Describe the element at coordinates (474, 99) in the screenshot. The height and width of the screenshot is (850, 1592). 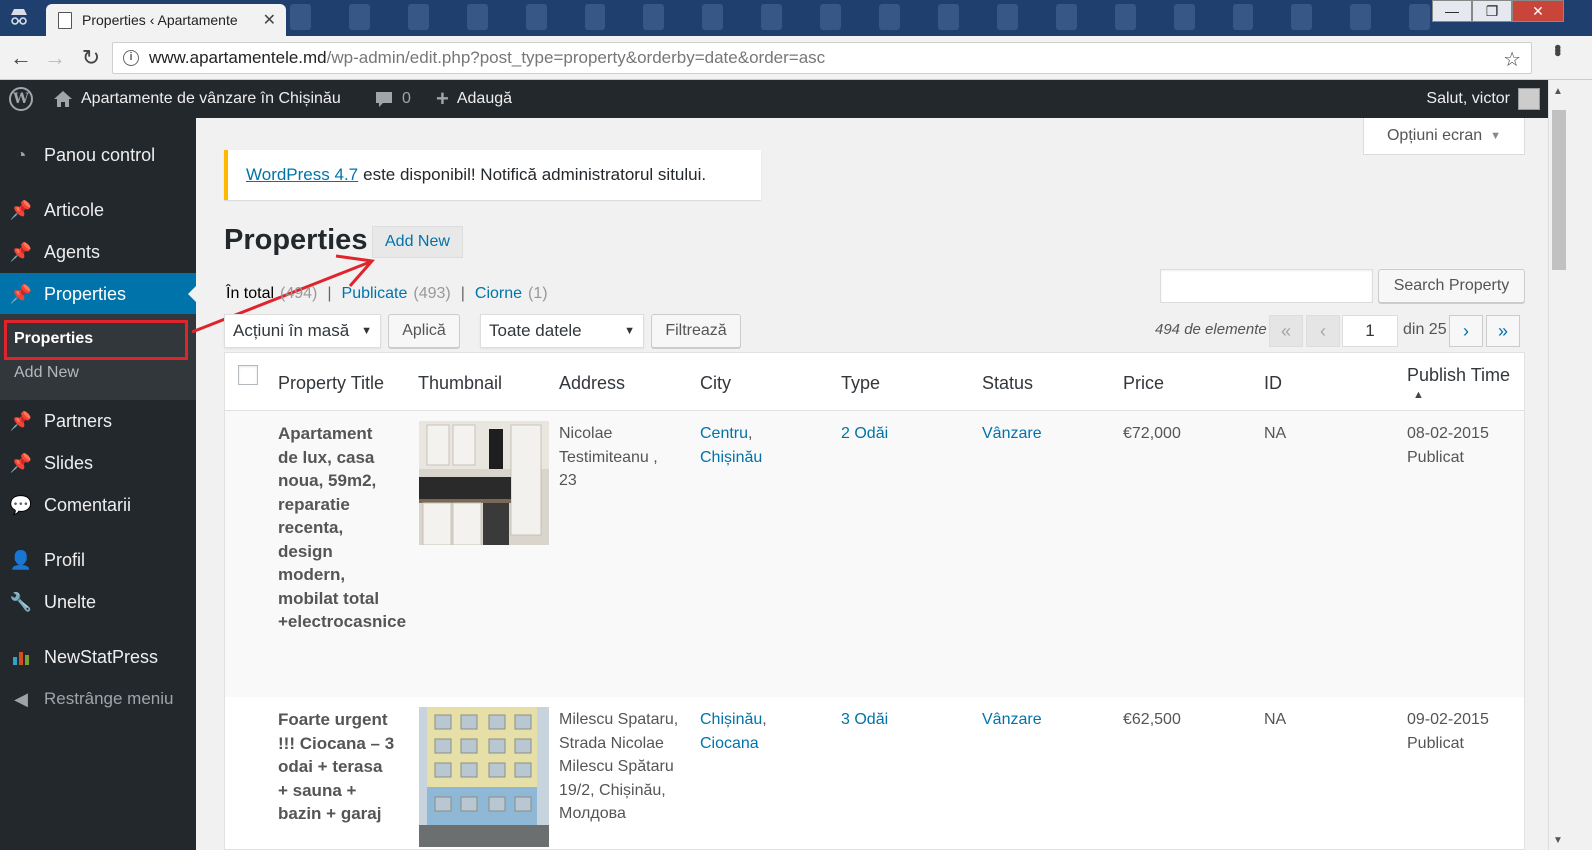
I see `new-content-menu: + Adaugă` at that location.